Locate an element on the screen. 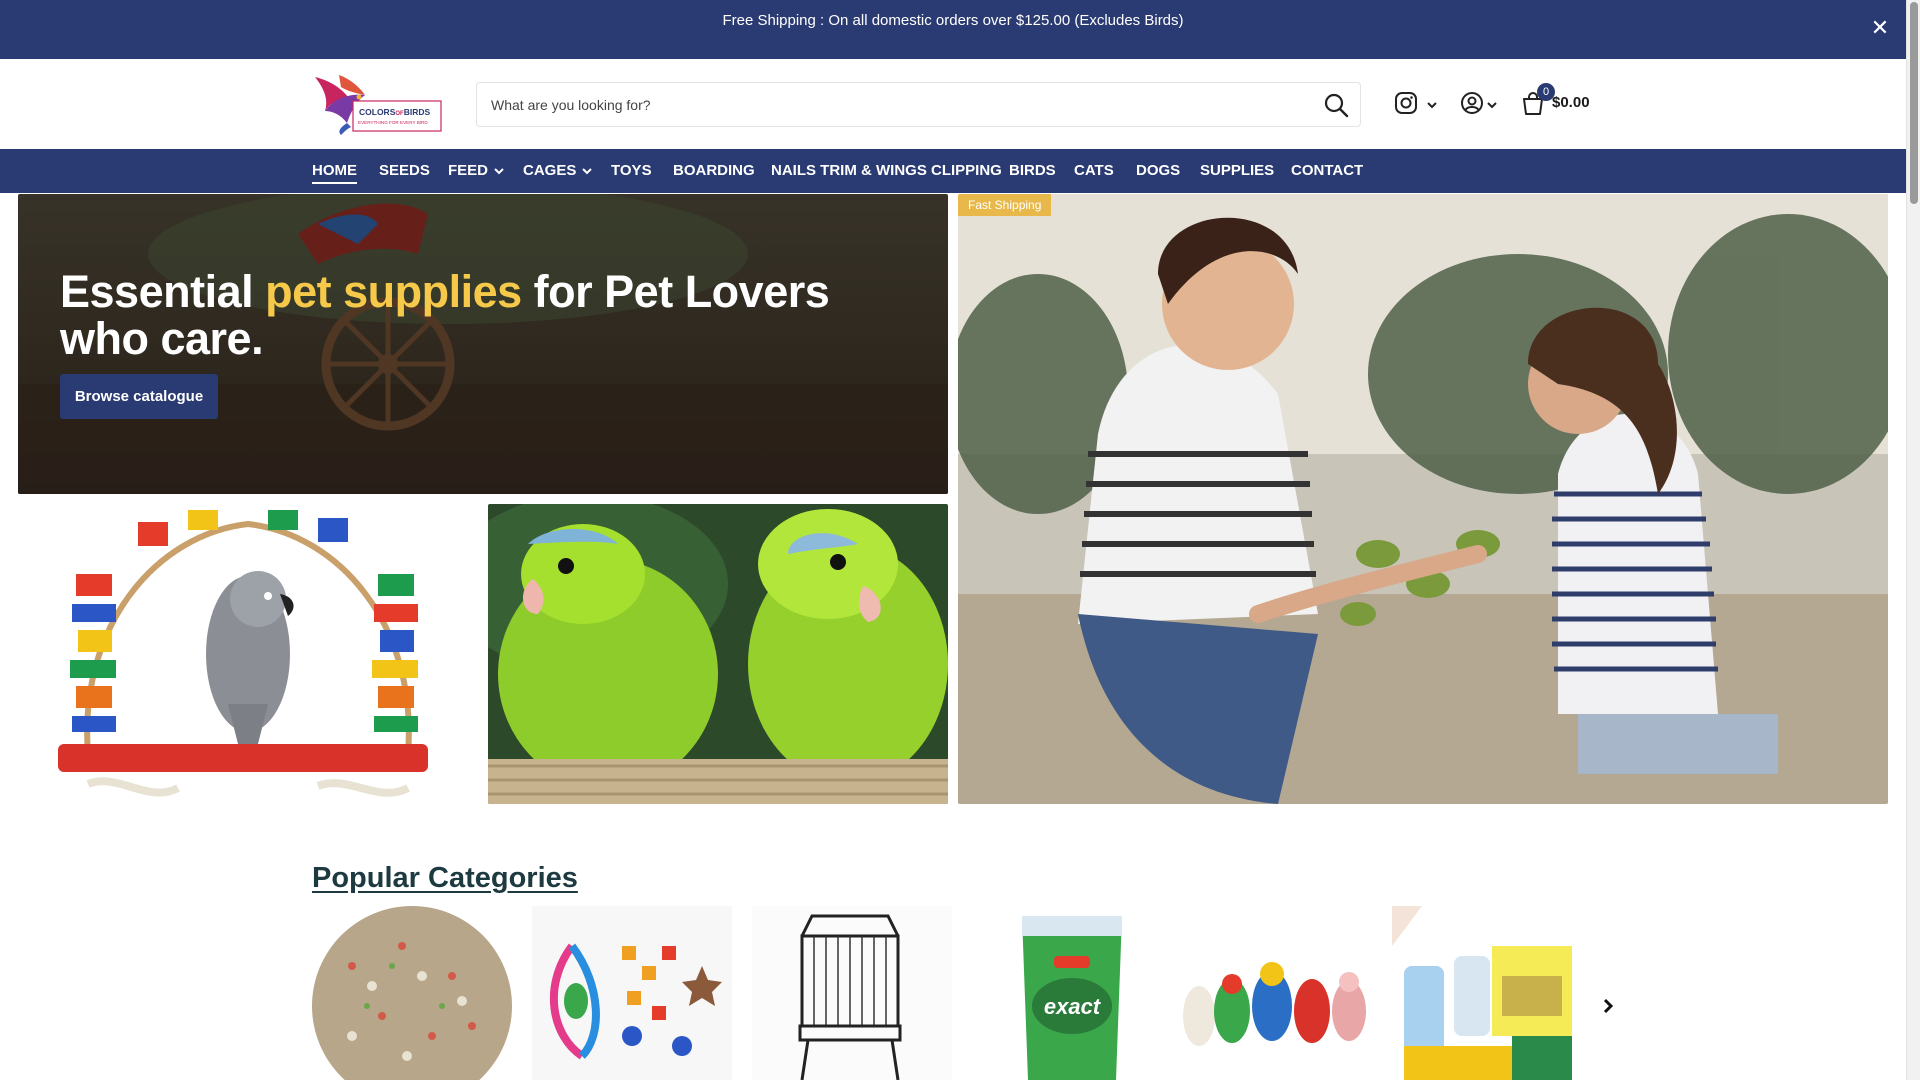  fast-shipping-badge: Fast Shipping is located at coordinates (1005, 205).